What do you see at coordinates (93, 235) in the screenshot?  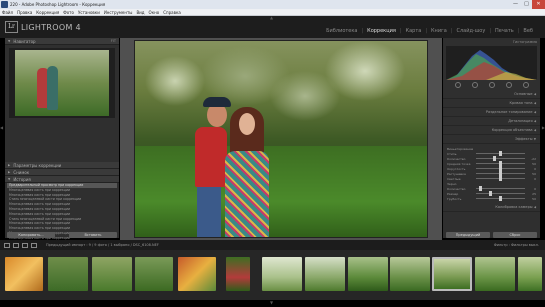 I see `paste-button: Вставить` at bounding box center [93, 235].